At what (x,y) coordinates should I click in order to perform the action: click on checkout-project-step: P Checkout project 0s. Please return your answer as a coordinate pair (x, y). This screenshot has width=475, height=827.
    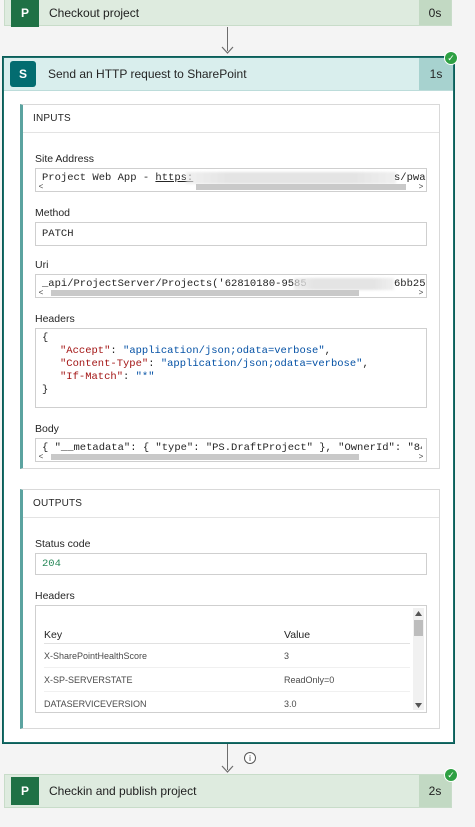
    Looking at the image, I should click on (228, 13).